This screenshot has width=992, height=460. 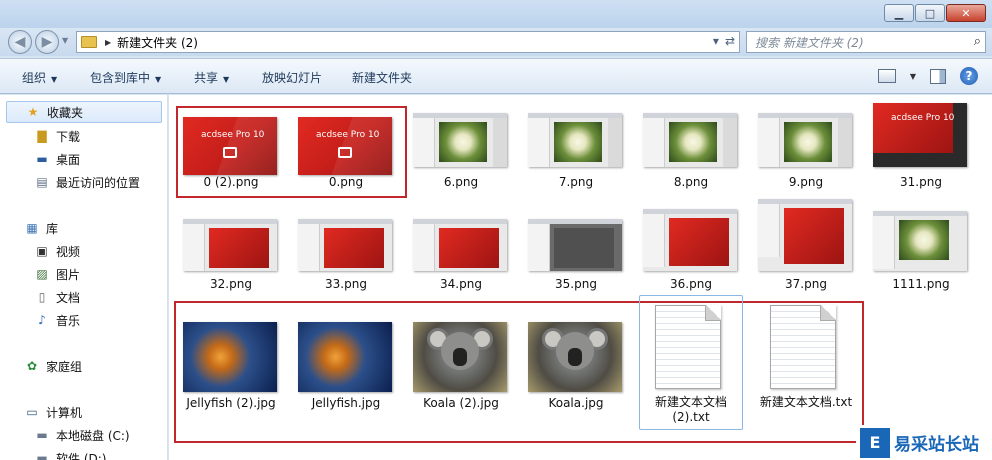 What do you see at coordinates (231, 182) in the screenshot?
I see `file-name: 0 (2).png` at bounding box center [231, 182].